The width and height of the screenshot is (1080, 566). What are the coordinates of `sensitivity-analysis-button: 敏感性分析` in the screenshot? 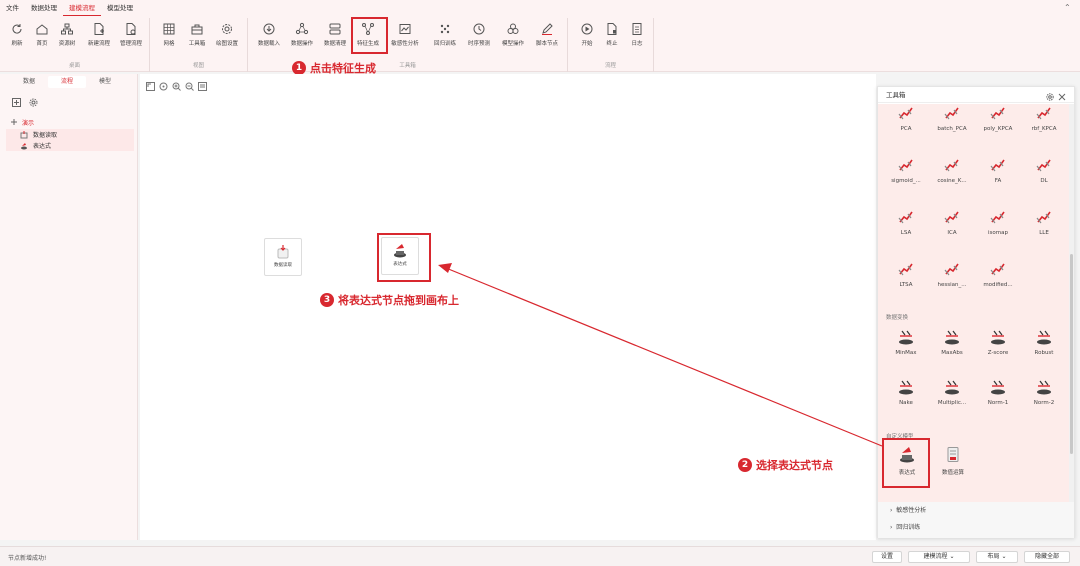 It's located at (405, 38).